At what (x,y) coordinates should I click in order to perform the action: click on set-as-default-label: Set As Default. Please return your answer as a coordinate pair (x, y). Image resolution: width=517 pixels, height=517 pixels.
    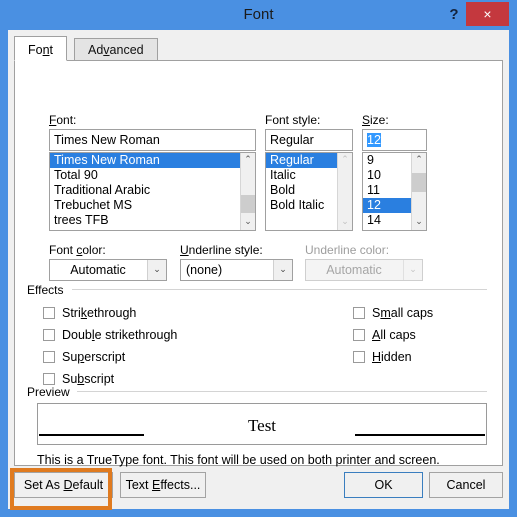
    Looking at the image, I should click on (63, 485).